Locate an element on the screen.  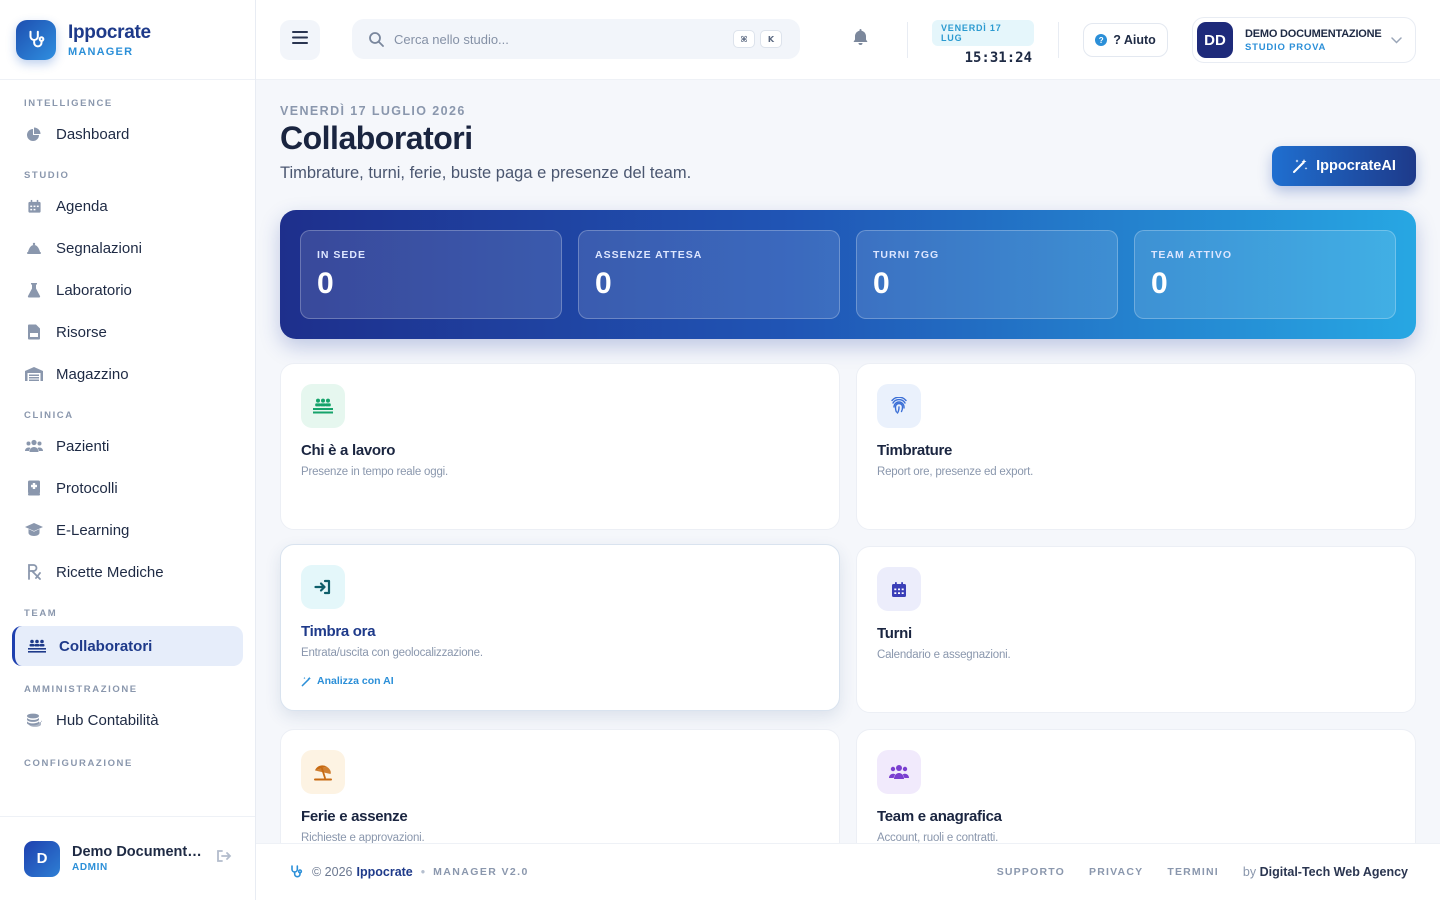
sidebar-item-label: Segnalazioni is located at coordinates (99, 248).